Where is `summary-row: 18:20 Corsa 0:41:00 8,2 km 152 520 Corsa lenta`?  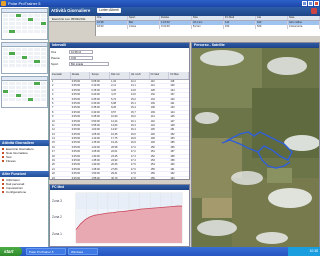
summary-row: 18:20 Corsa 0:41:00 8,2 km 152 520 Corsa lenta is located at coordinates (208, 27).